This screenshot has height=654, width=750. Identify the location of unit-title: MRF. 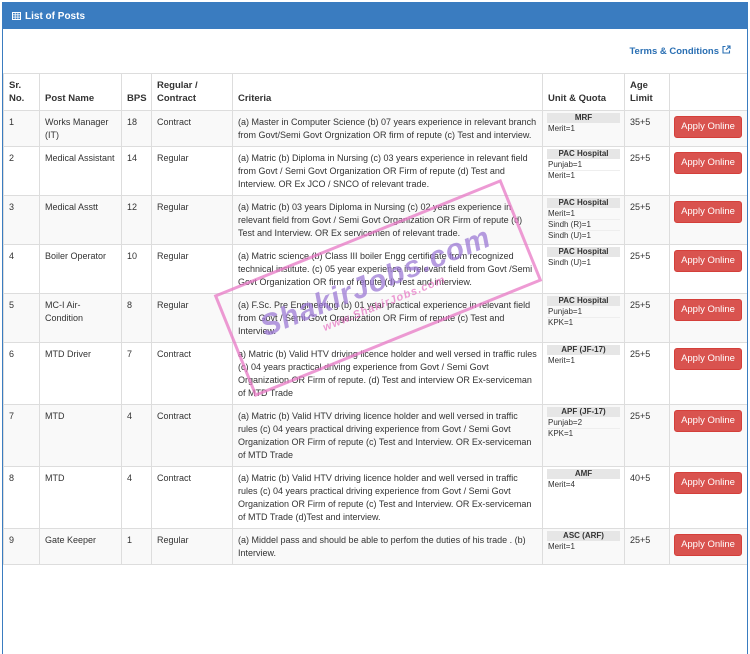
(583, 118).